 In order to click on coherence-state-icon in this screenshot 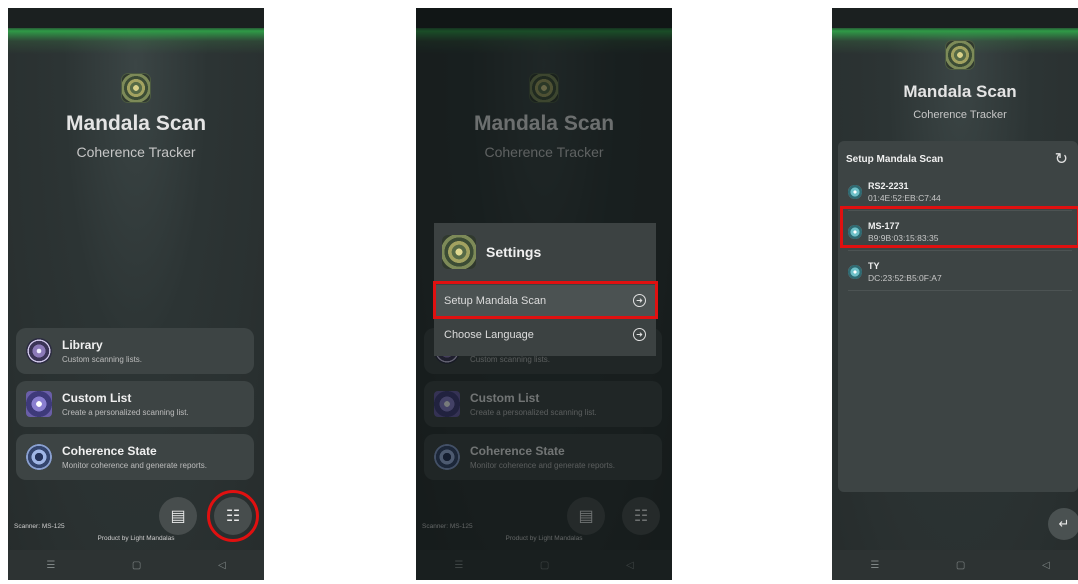, I will do `click(39, 457)`.